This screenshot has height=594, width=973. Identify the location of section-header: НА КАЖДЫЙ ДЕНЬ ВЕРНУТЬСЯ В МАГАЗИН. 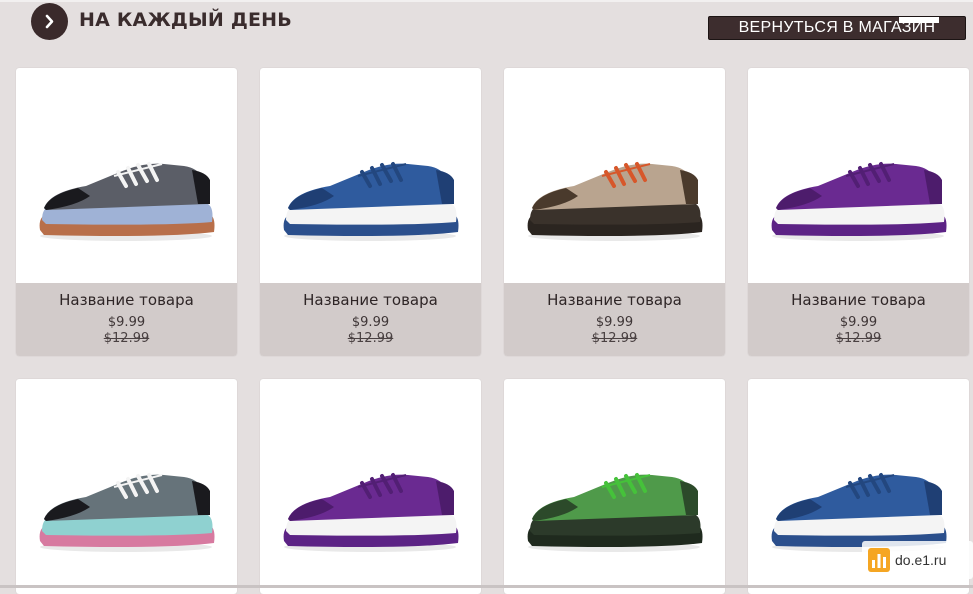
(486, 23).